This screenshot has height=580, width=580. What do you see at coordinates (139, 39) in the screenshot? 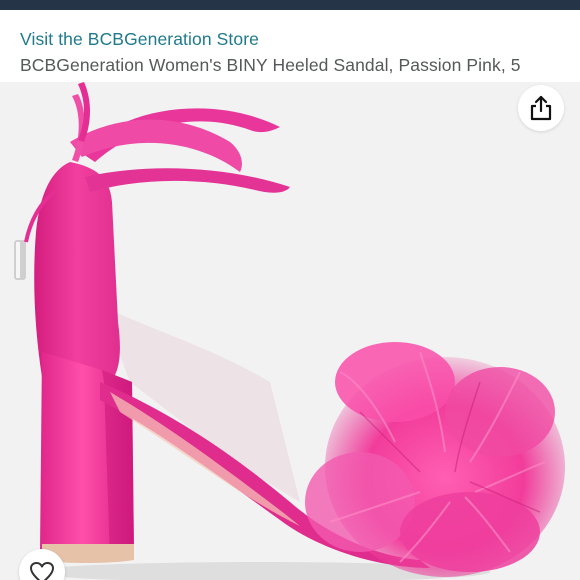
I see `visit-store-link: Visit the BCBGeneration Store` at bounding box center [139, 39].